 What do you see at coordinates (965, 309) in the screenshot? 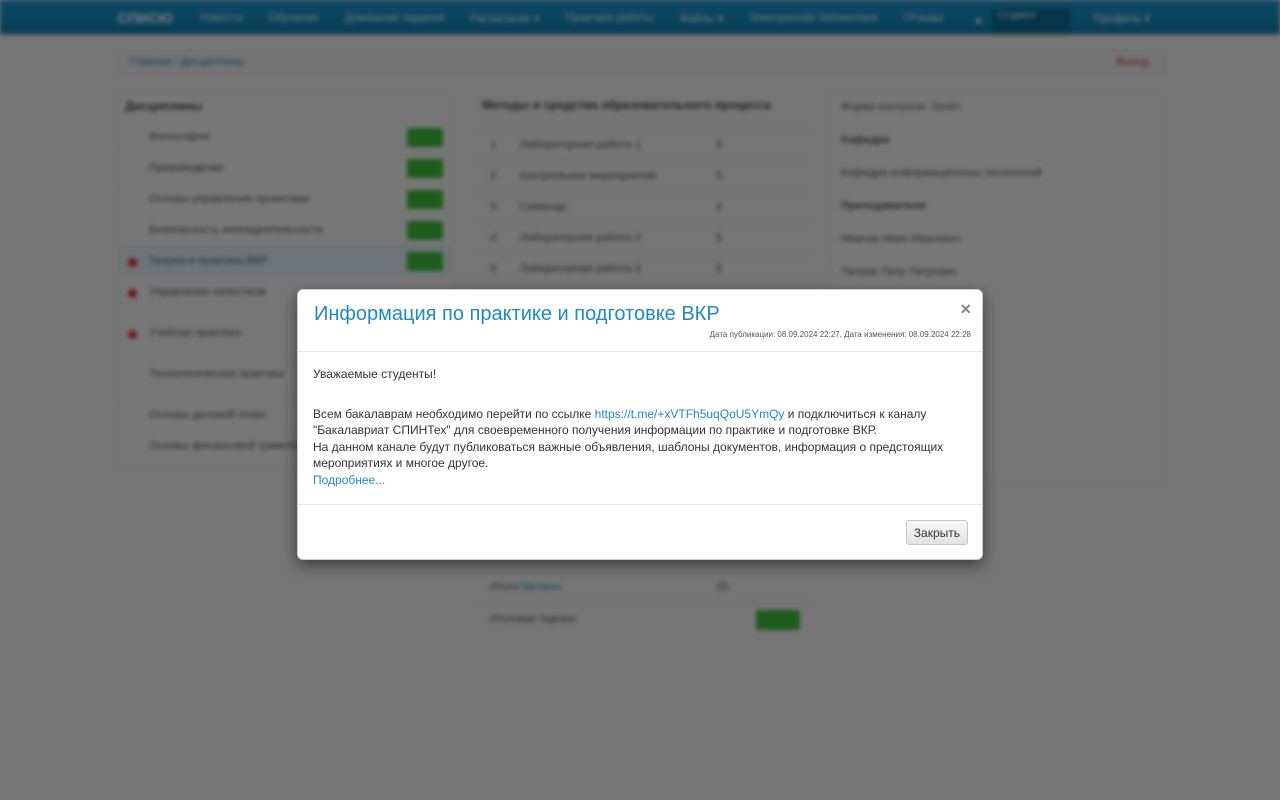
I see `close-icon: ×` at bounding box center [965, 309].